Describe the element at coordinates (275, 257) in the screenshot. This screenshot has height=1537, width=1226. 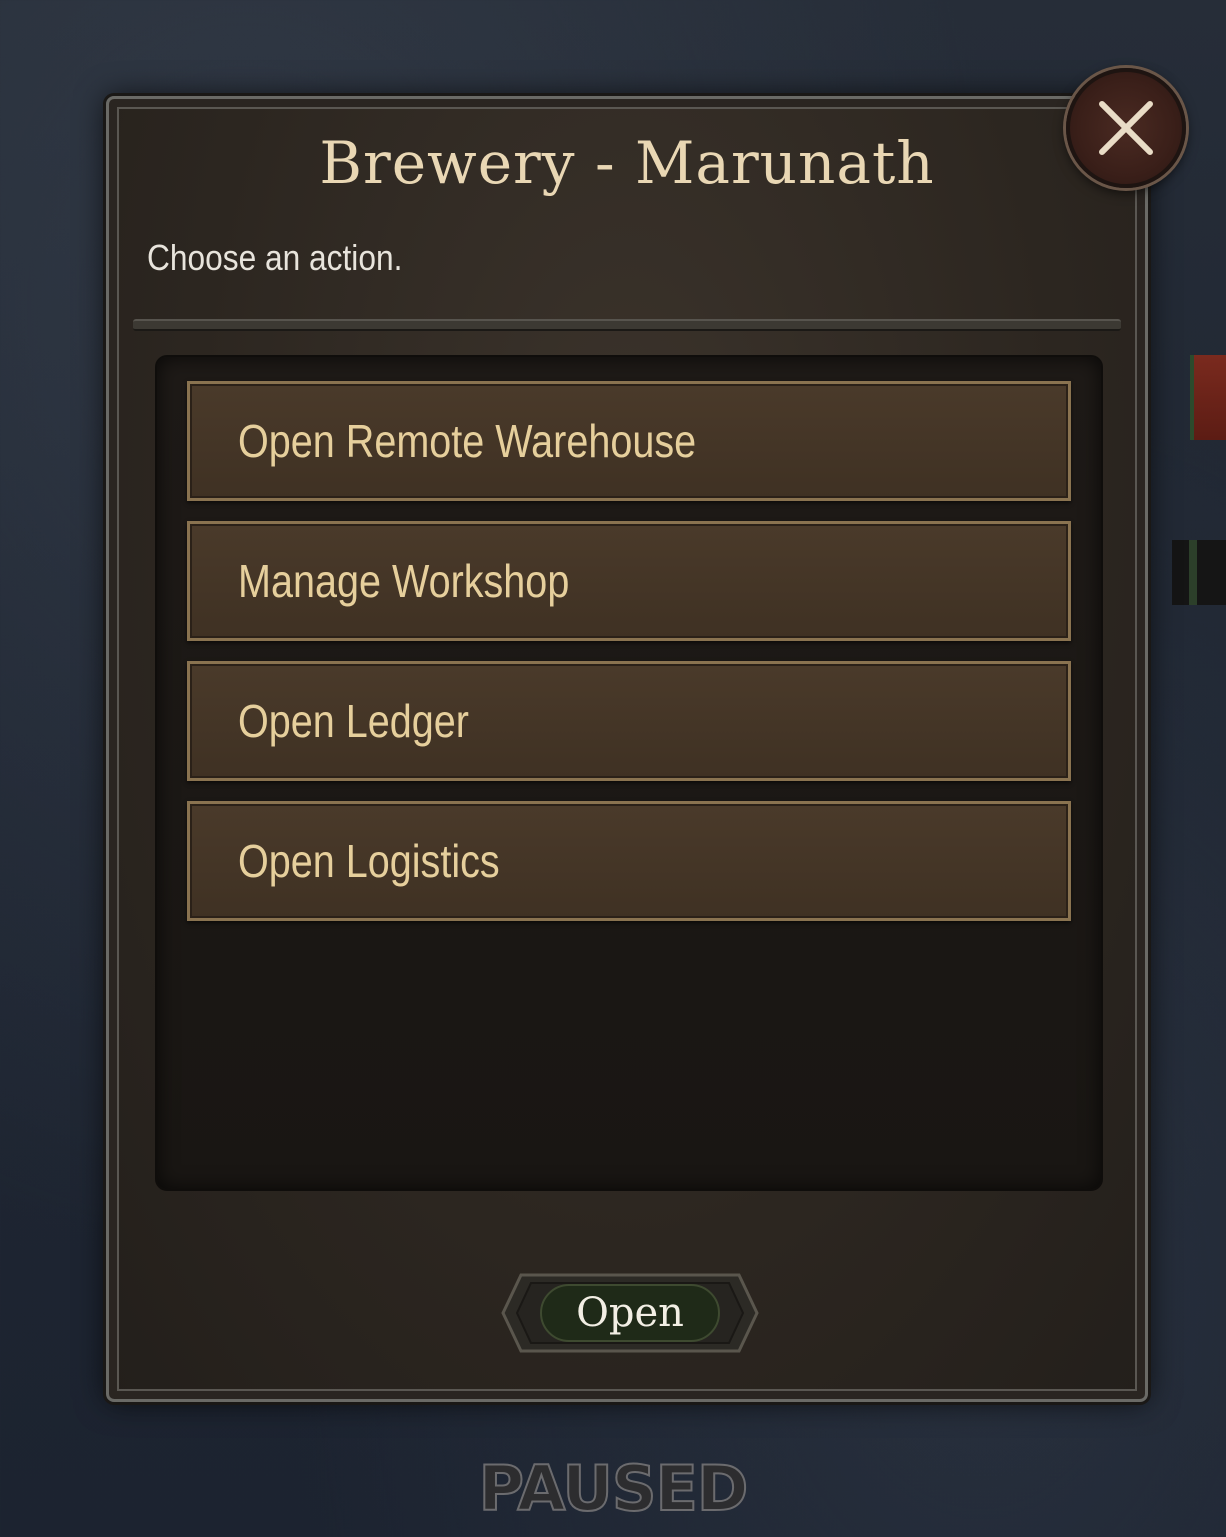
I see `dialog-subtitle: Choose an action.` at that location.